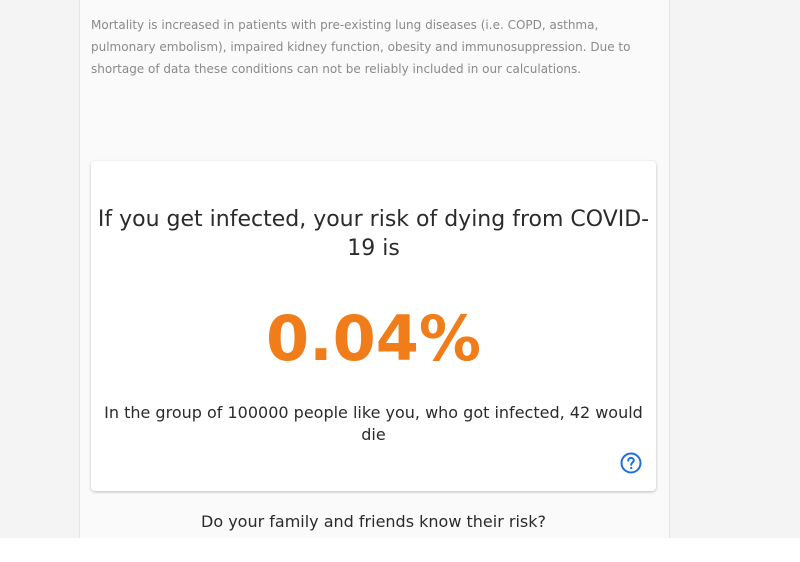 The height and width of the screenshot is (562, 800). Describe the element at coordinates (400, 550) in the screenshot. I see `page-bottom-strip` at that location.